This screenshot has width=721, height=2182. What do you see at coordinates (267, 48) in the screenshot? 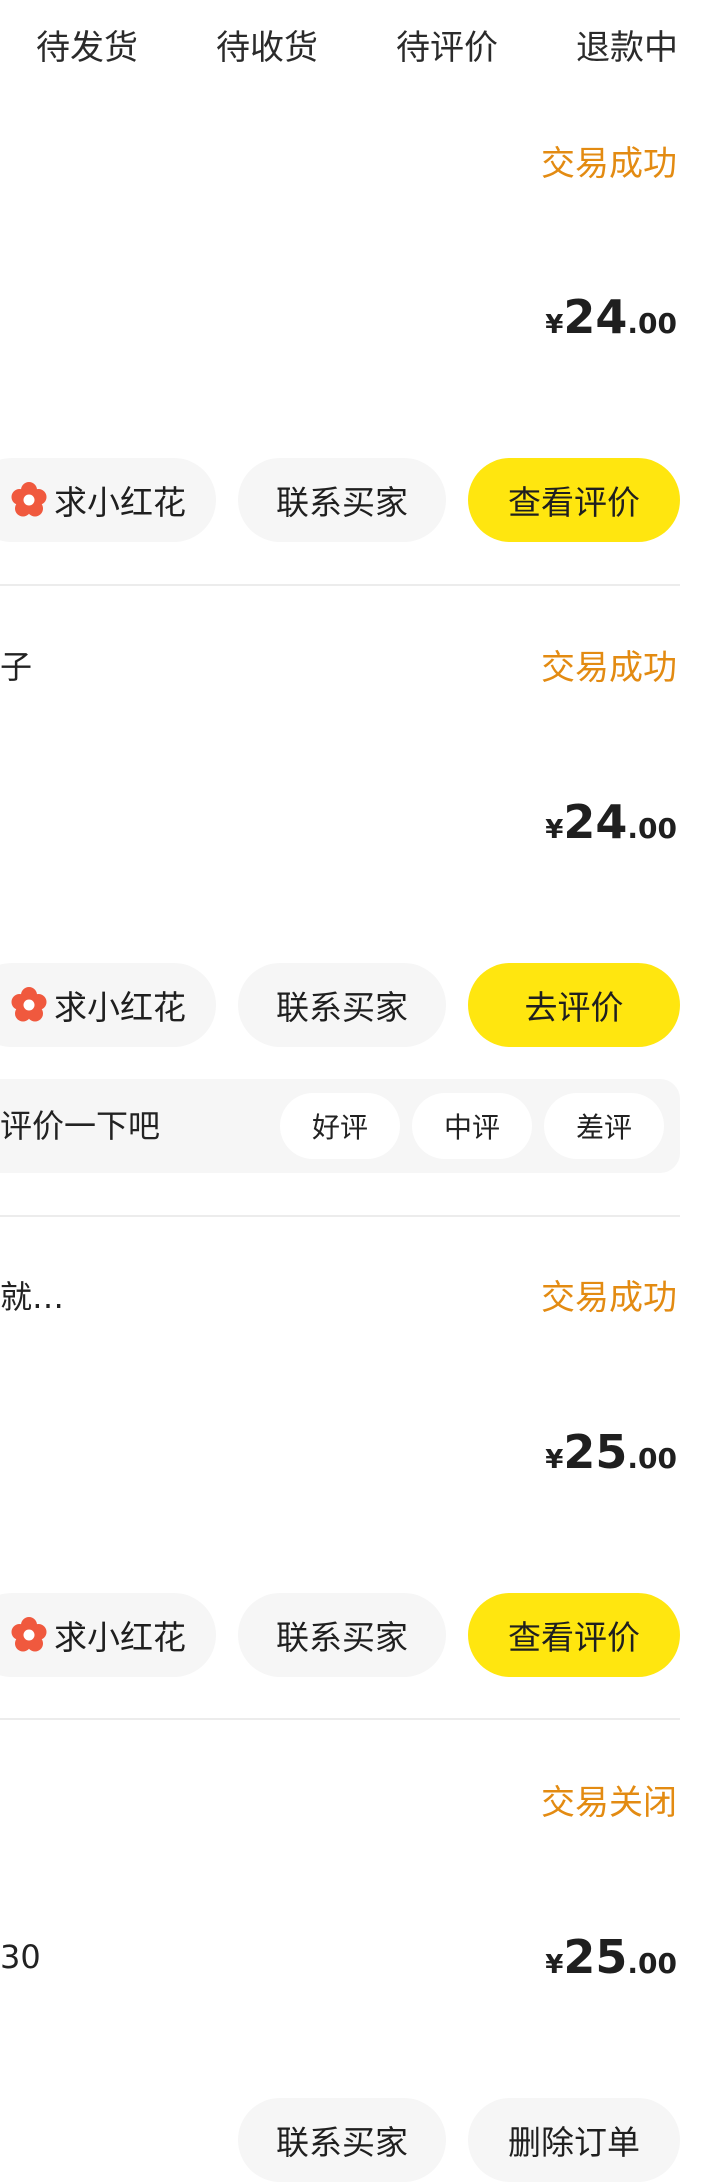
I see `tab-pending-receipt: 待收货` at bounding box center [267, 48].